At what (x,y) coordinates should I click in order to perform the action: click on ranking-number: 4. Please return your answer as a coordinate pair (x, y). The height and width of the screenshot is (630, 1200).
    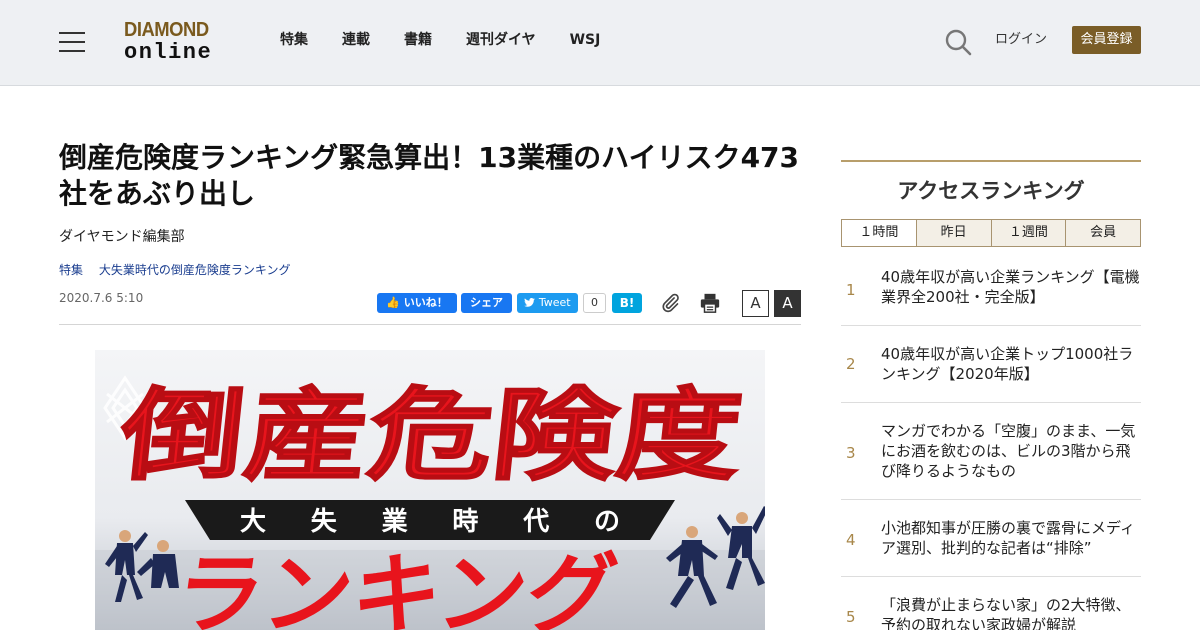
    Looking at the image, I should click on (851, 540).